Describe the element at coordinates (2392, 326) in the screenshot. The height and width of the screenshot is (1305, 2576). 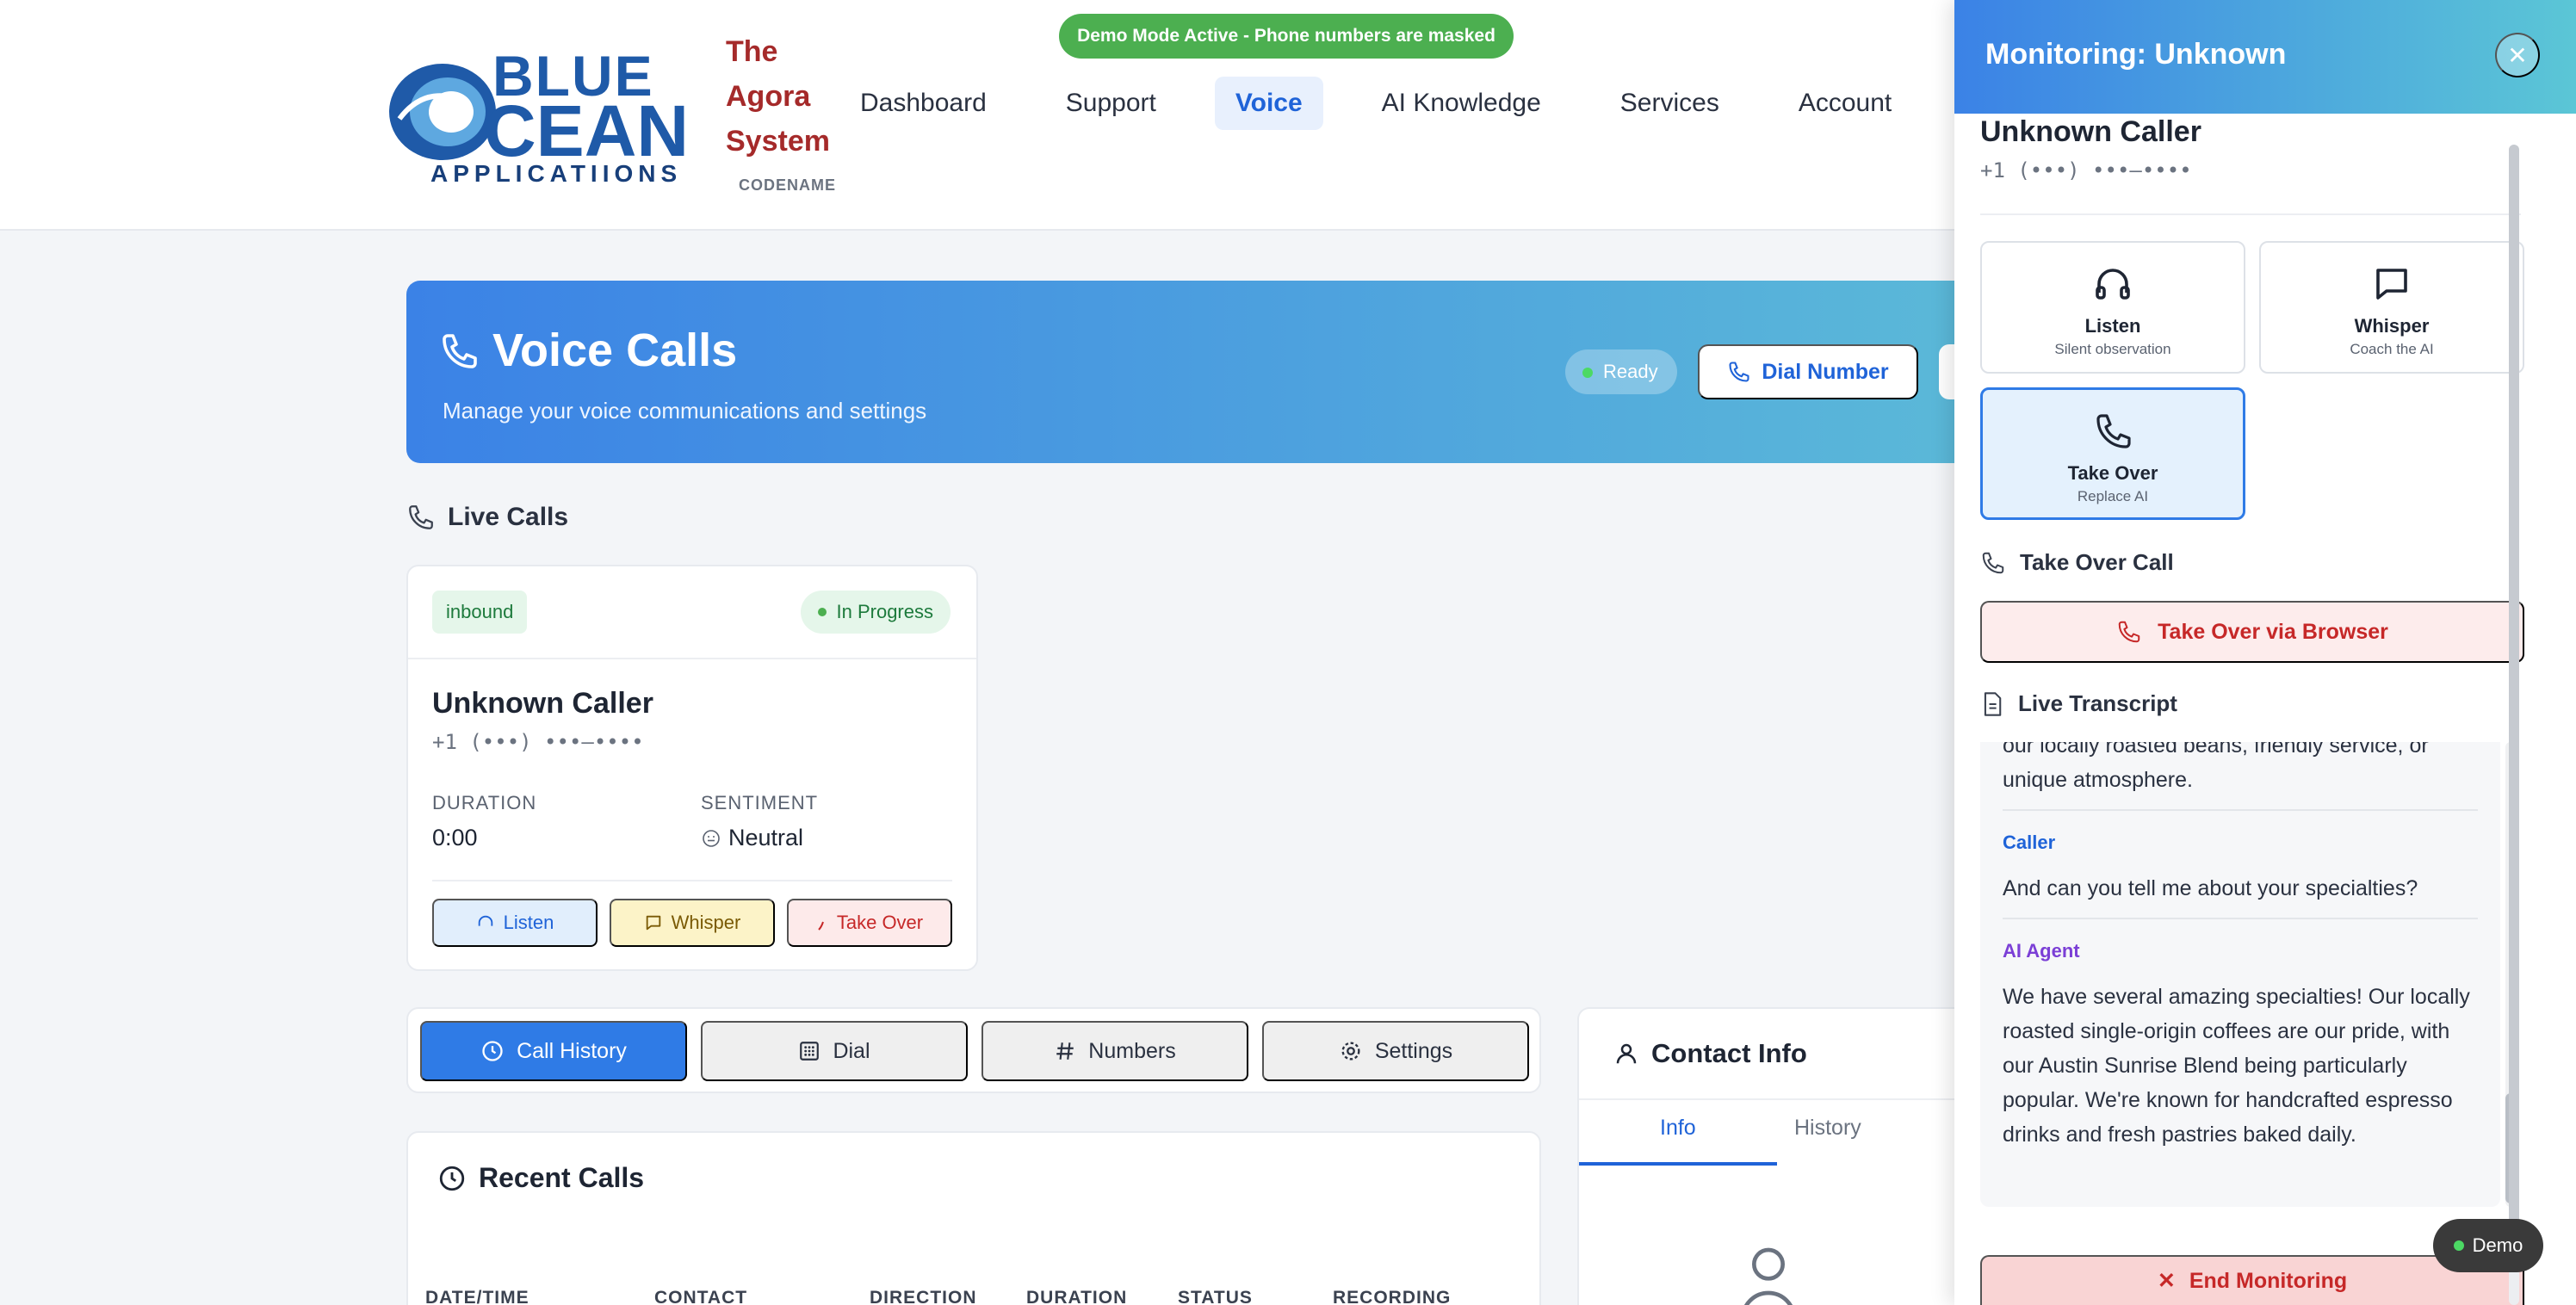
I see `mode-name: Whisper` at that location.